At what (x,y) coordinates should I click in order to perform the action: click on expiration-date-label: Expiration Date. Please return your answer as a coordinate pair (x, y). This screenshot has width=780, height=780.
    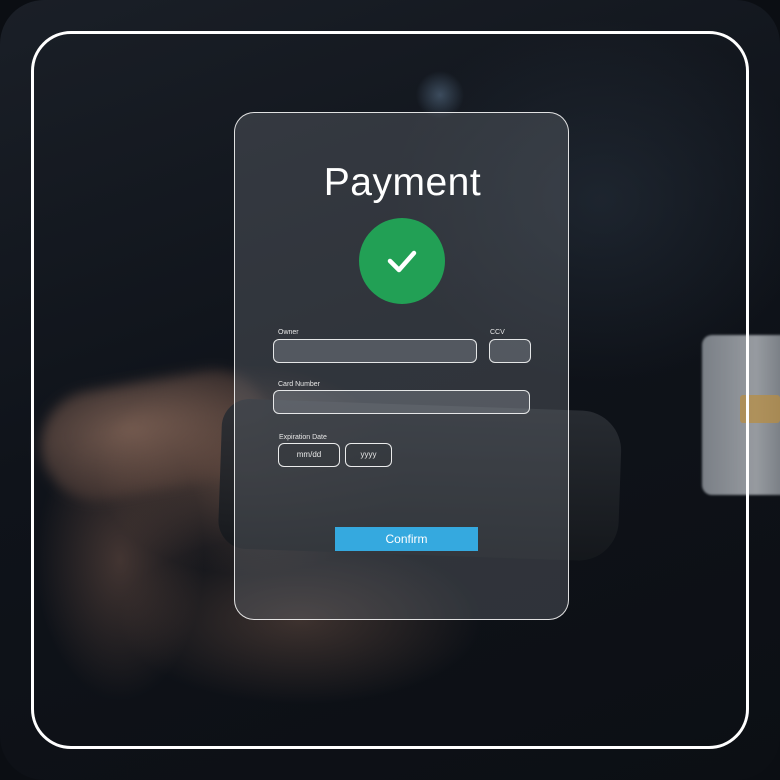
    Looking at the image, I should click on (303, 437).